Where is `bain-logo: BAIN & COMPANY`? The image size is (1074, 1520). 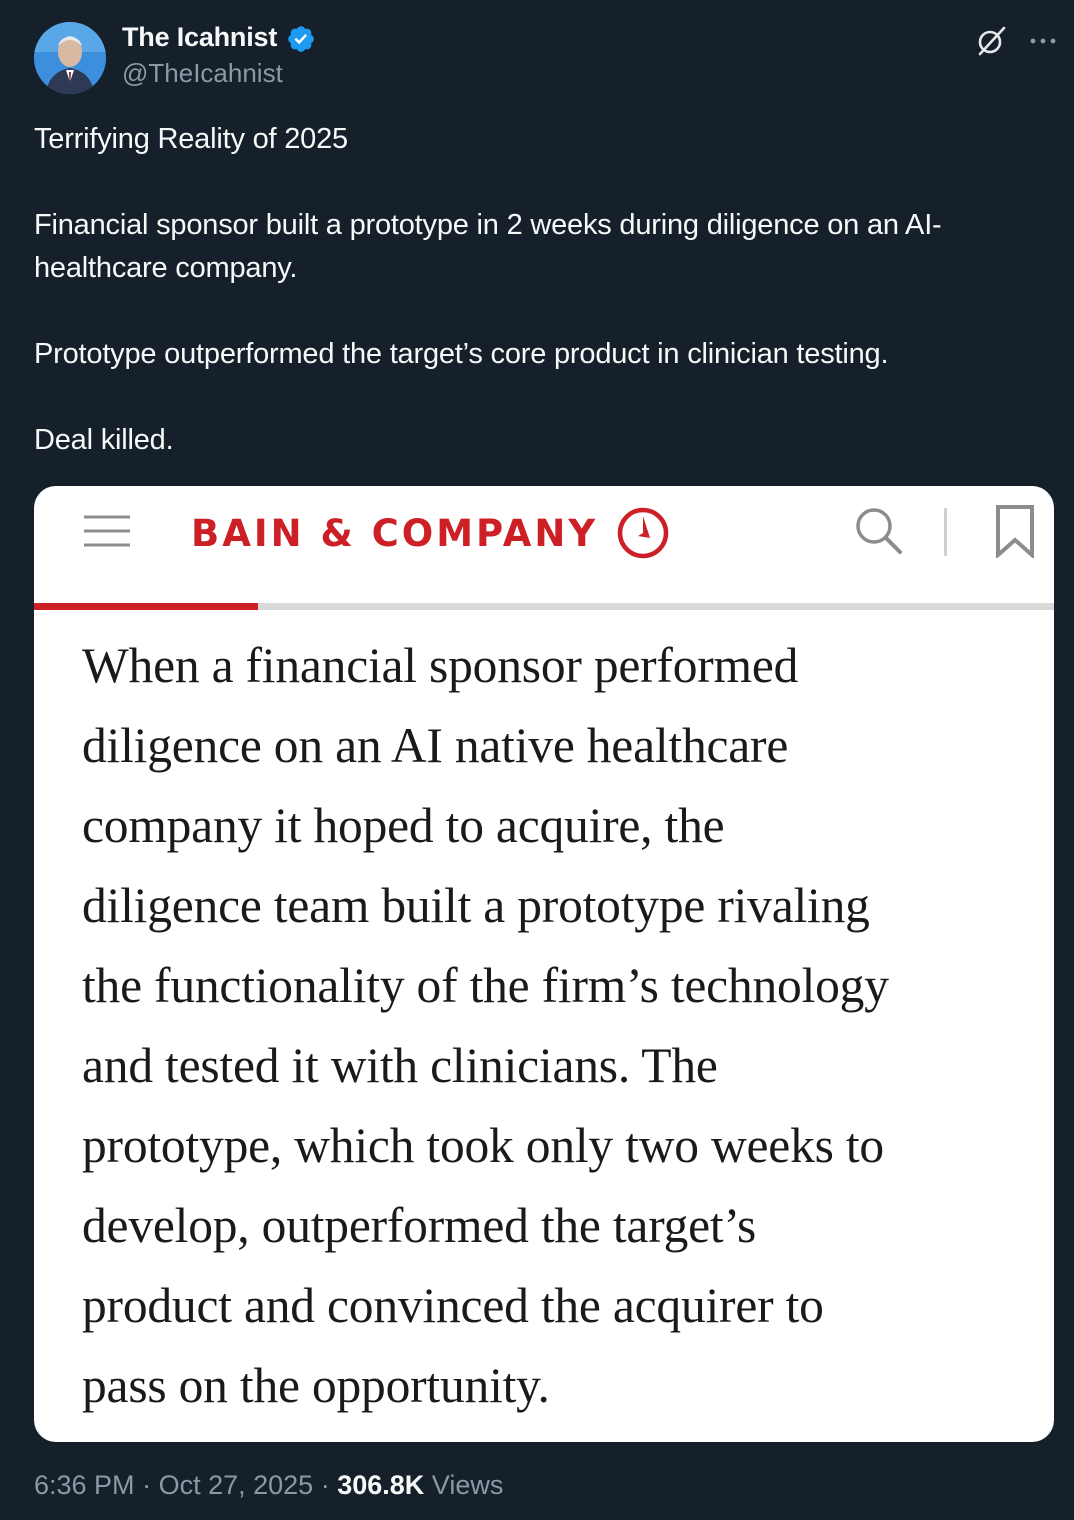
bain-logo: BAIN & COMPANY is located at coordinates (430, 533).